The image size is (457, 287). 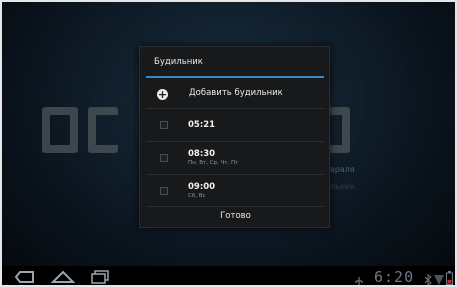 I want to click on alarm-days: Сб, Вс, so click(x=197, y=196).